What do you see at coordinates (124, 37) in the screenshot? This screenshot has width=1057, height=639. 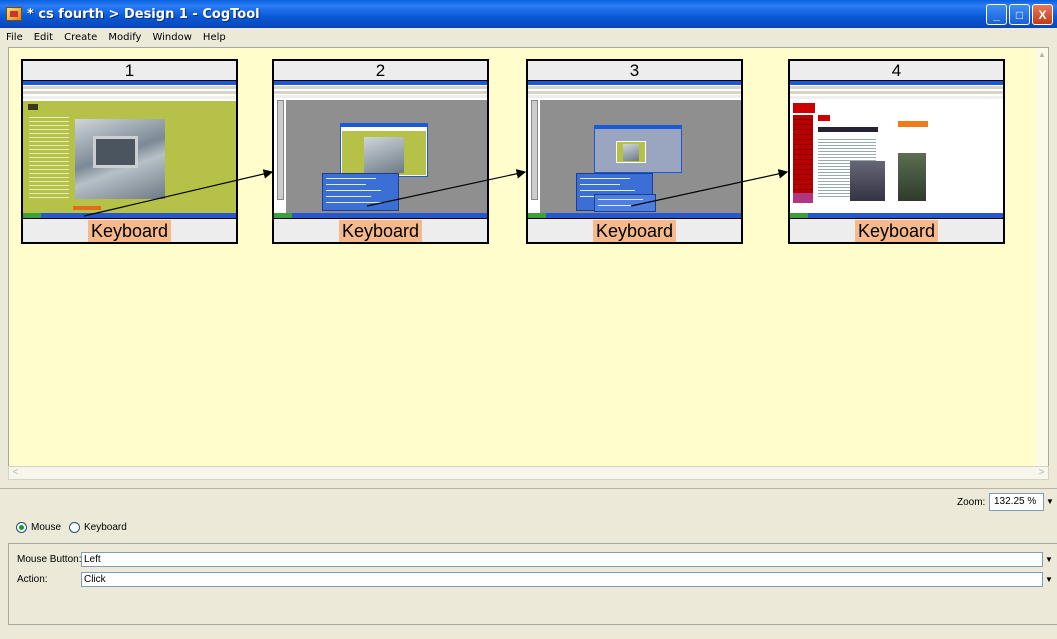 I see `menu-modify: Modify` at bounding box center [124, 37].